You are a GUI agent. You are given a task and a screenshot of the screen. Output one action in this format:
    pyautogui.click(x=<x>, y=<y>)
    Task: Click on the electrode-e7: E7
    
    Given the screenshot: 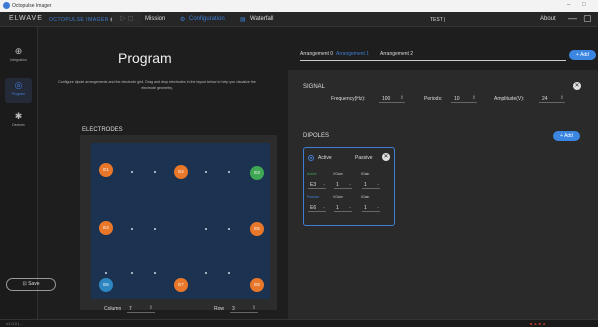 What is the action you would take?
    pyautogui.click(x=181, y=285)
    